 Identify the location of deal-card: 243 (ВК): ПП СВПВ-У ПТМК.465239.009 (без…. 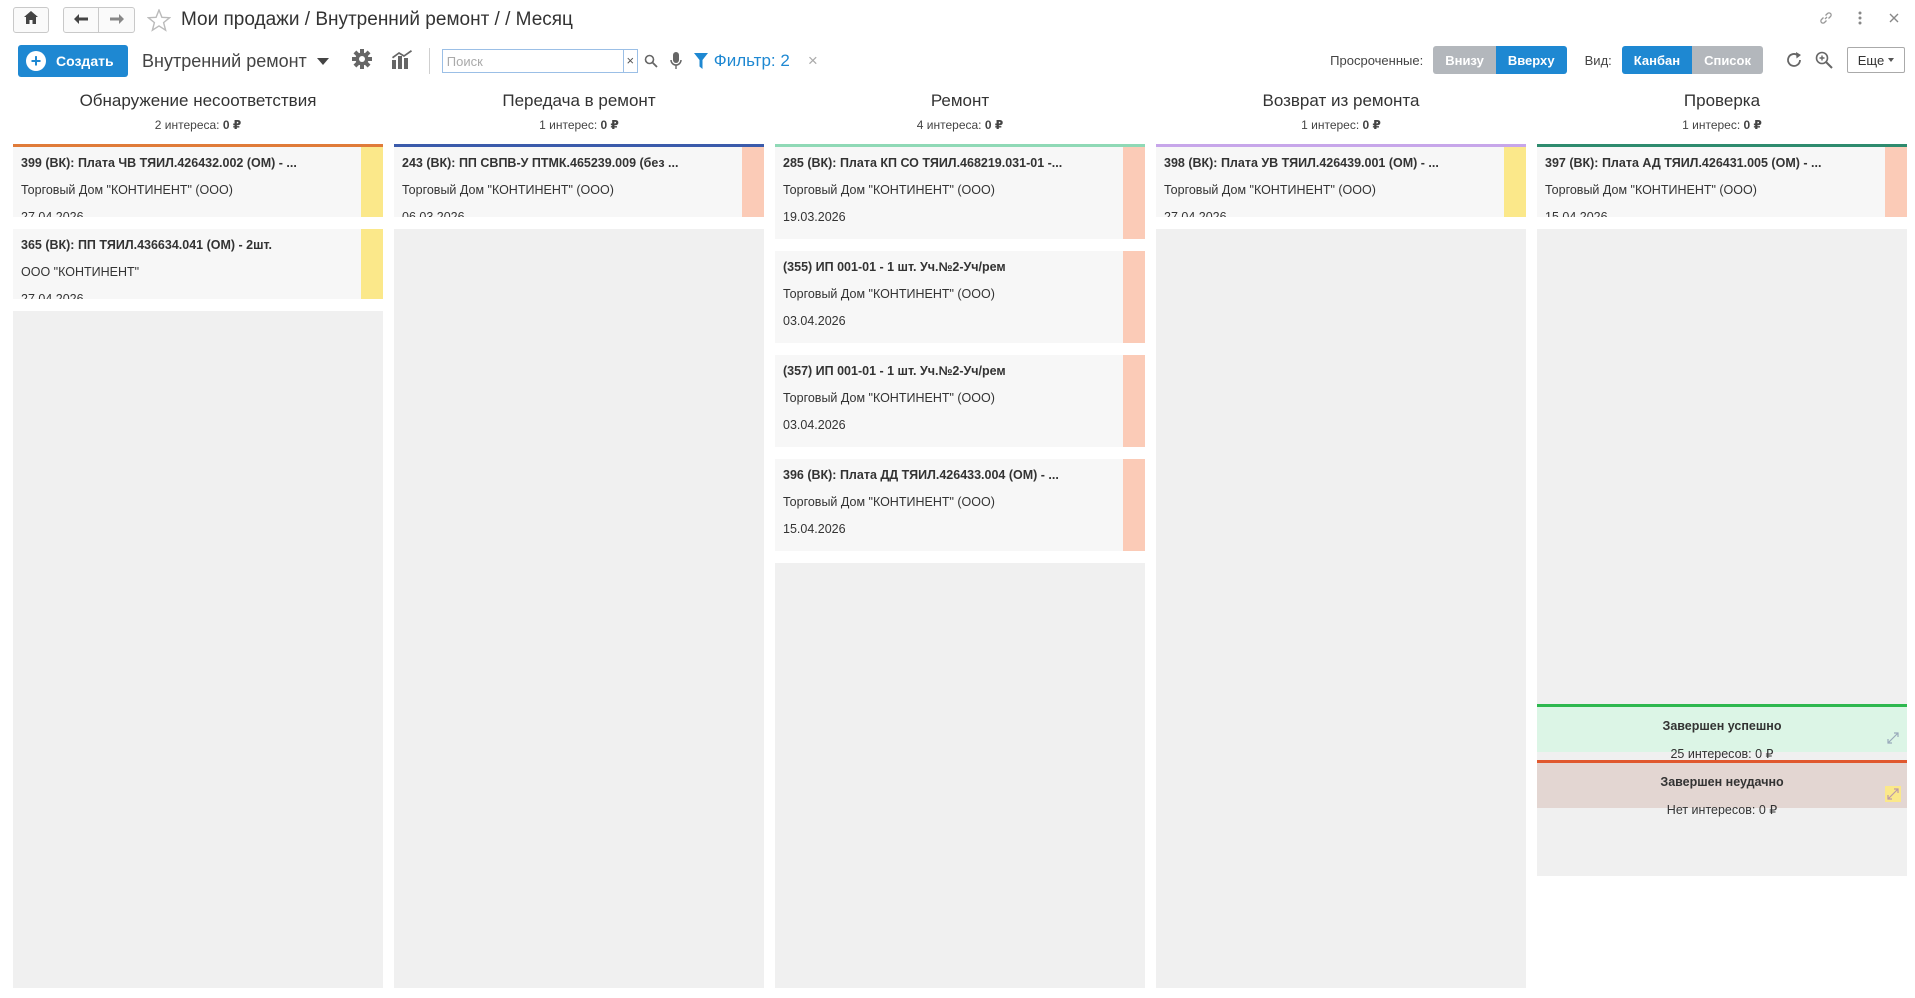
(579, 185).